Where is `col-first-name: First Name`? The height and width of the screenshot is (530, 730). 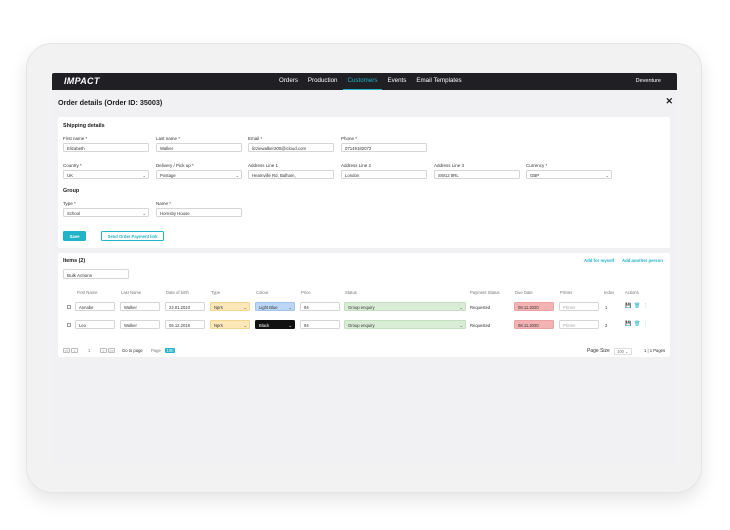
col-first-name: First Name is located at coordinates (87, 292).